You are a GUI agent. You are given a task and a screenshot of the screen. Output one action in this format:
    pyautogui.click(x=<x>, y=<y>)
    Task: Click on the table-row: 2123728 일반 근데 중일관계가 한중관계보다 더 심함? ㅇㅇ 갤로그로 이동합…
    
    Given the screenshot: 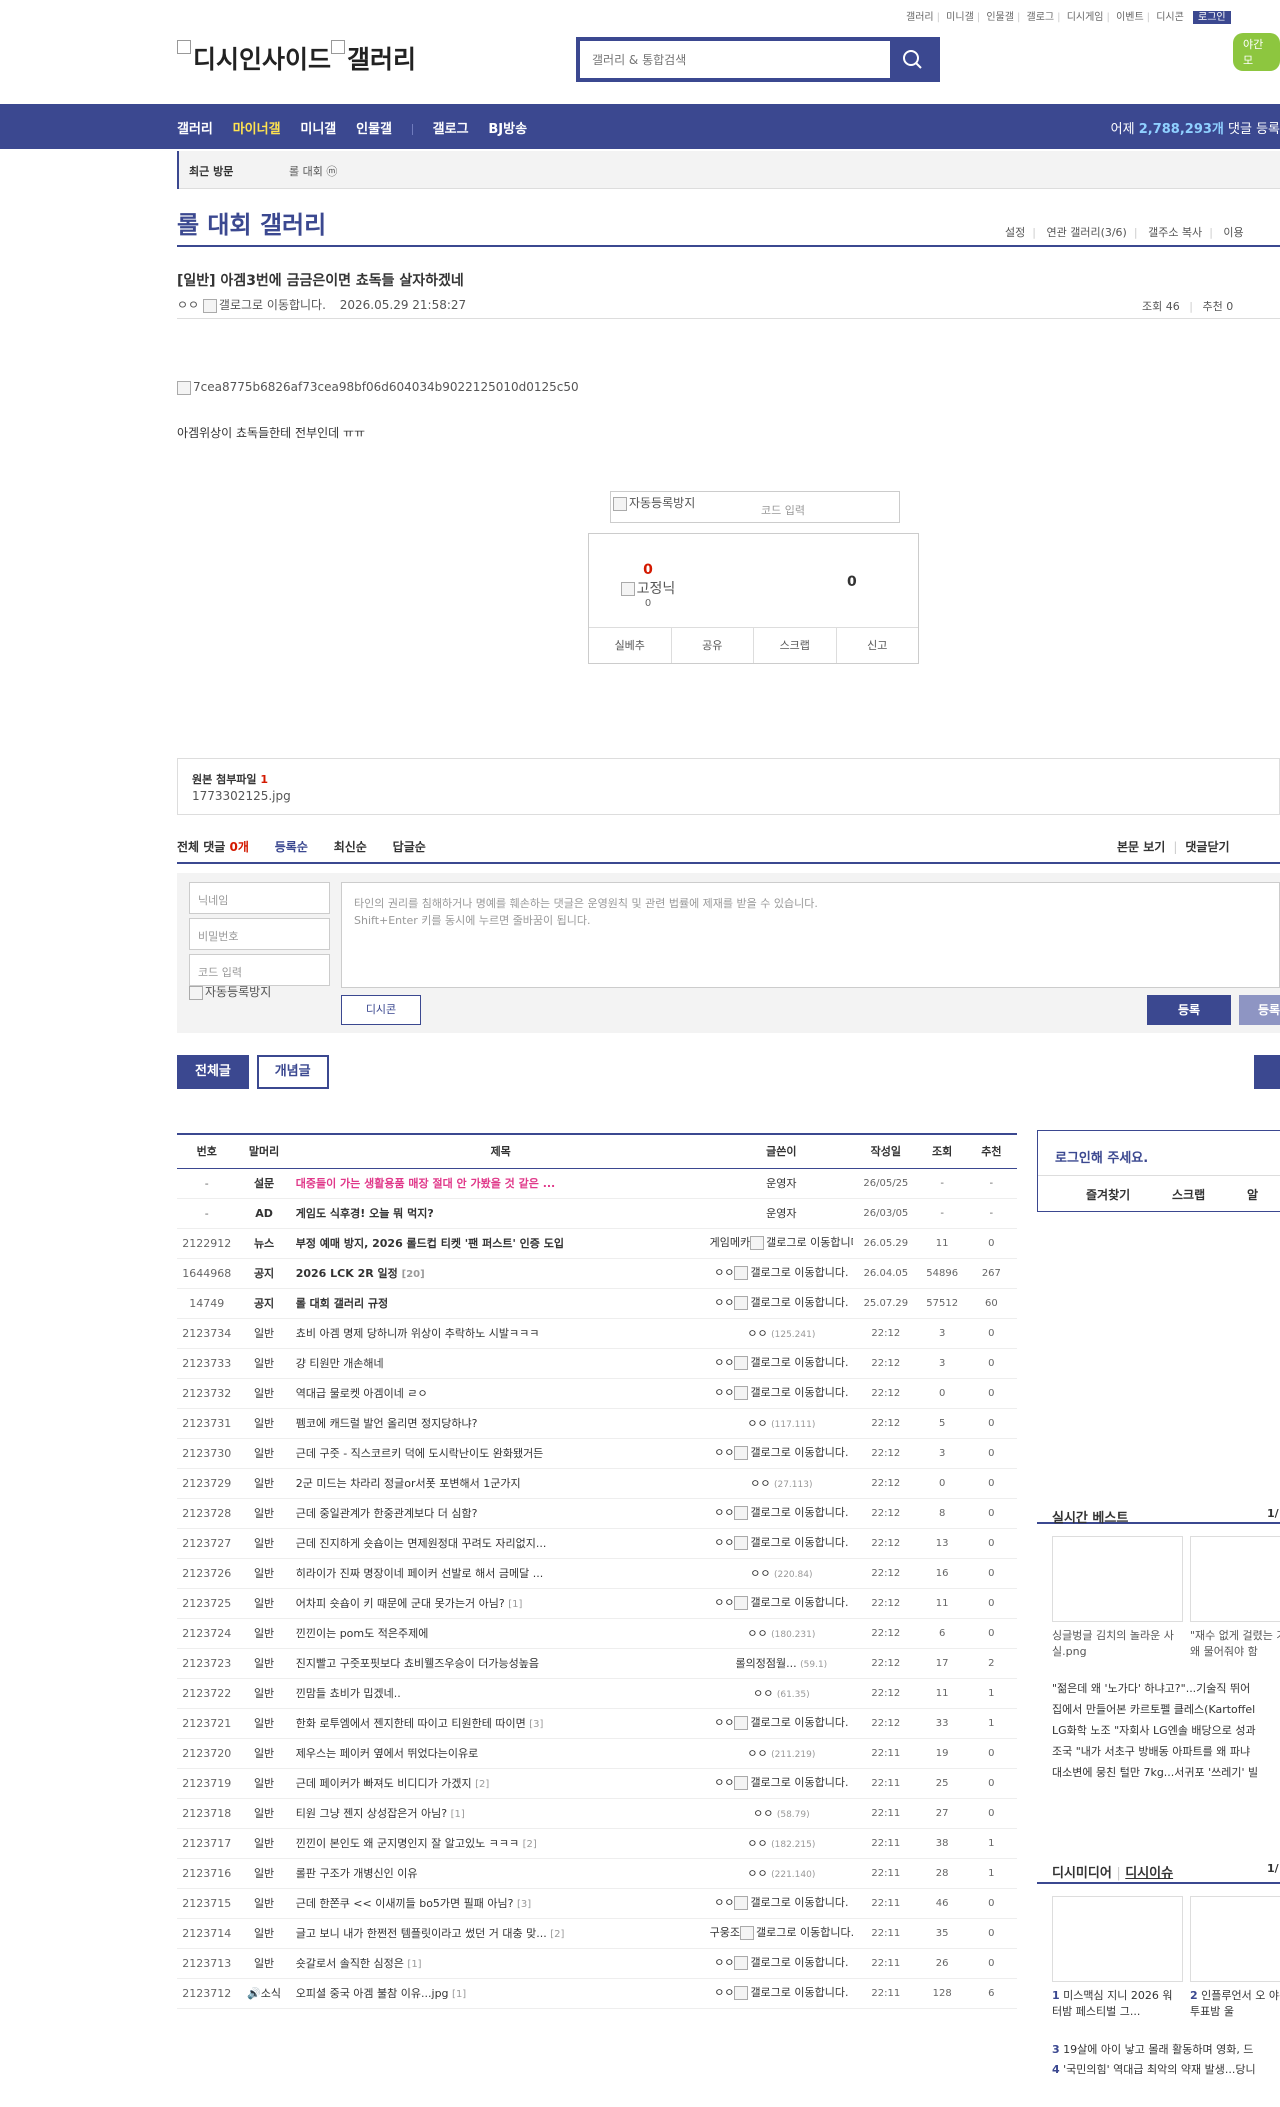 What is the action you would take?
    pyautogui.click(x=597, y=1513)
    